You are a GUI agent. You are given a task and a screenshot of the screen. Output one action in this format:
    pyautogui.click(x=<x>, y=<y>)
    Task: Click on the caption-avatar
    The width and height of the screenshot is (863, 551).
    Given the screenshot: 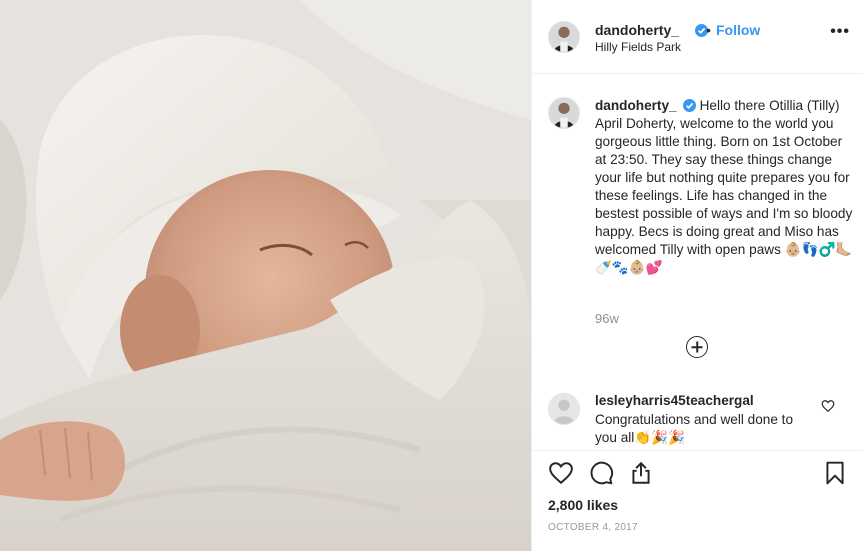 What is the action you would take?
    pyautogui.click(x=564, y=113)
    